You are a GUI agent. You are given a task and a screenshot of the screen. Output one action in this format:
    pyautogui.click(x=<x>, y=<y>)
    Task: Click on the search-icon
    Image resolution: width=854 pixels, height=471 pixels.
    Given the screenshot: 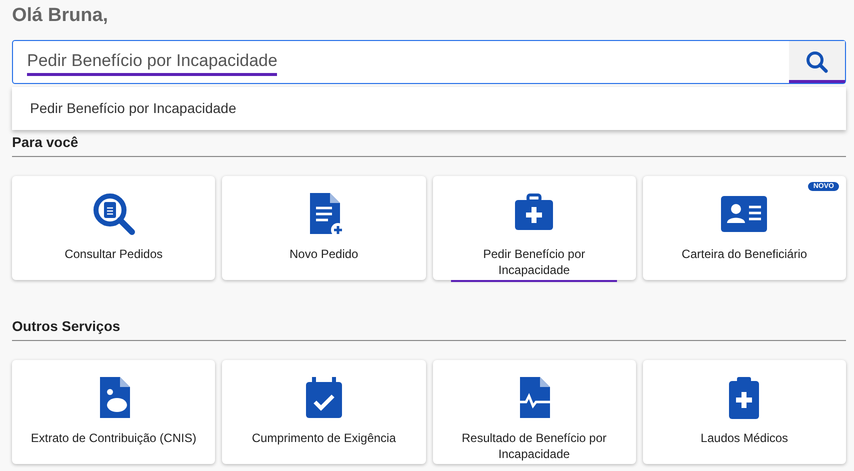 What is the action you would take?
    pyautogui.click(x=817, y=62)
    